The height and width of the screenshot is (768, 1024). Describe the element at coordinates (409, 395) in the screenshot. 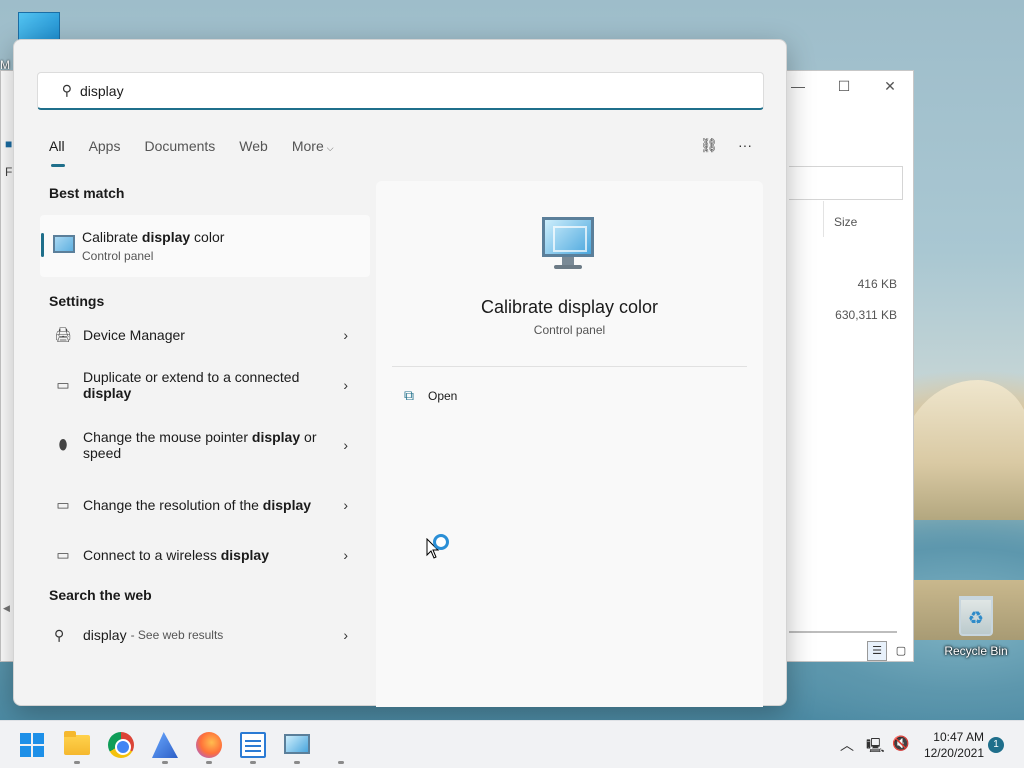

I see `open-external-icon: ⧉` at that location.